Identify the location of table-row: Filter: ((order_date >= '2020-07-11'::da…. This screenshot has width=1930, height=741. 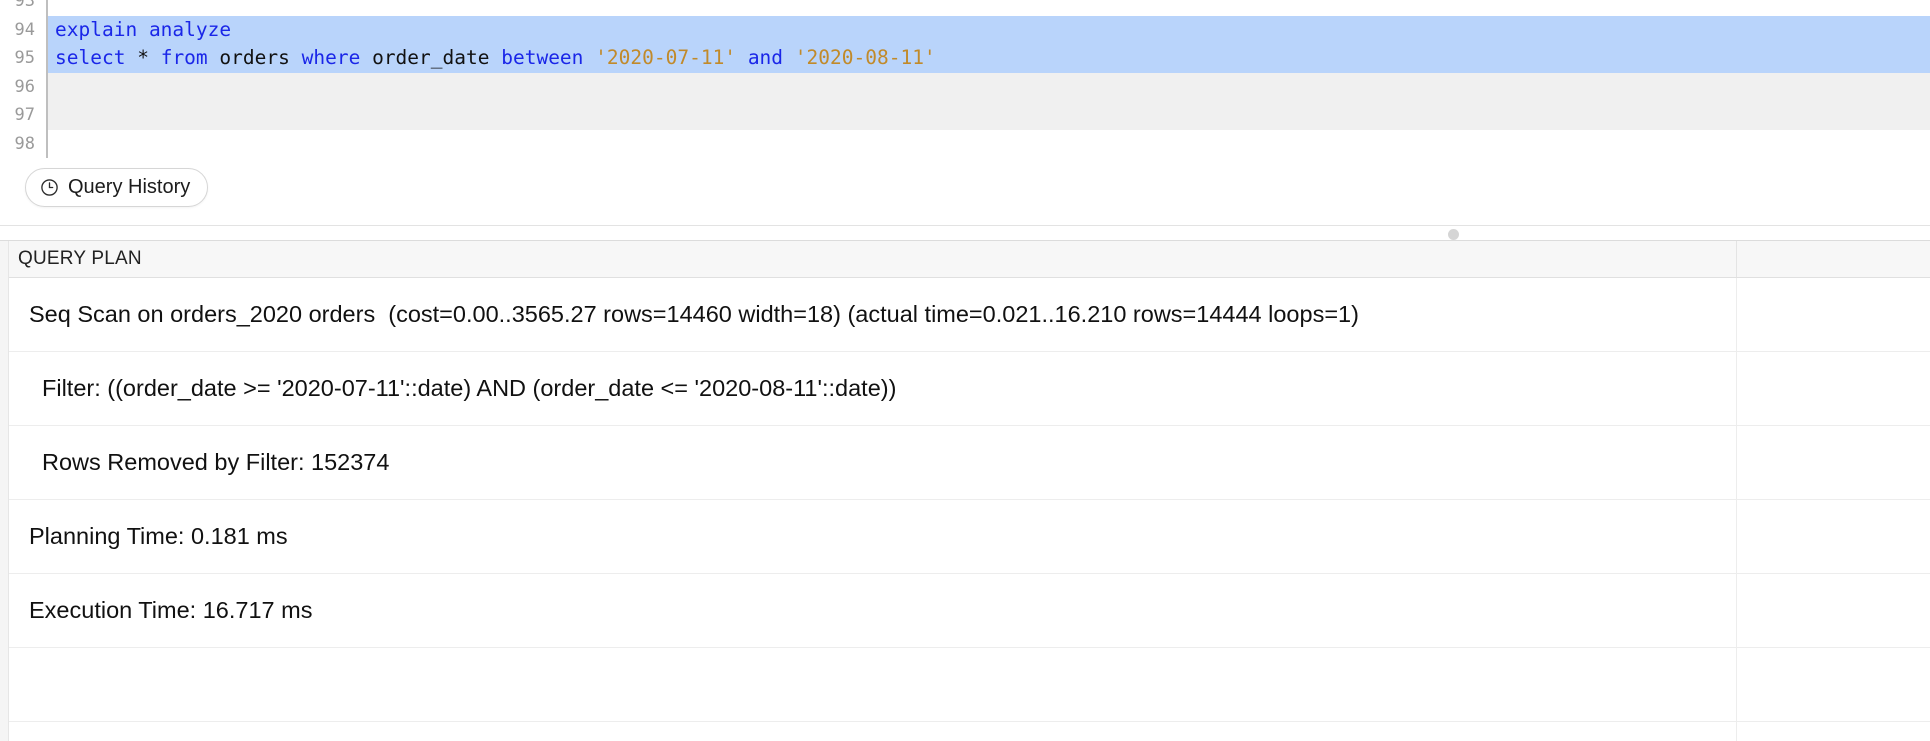
(969, 389).